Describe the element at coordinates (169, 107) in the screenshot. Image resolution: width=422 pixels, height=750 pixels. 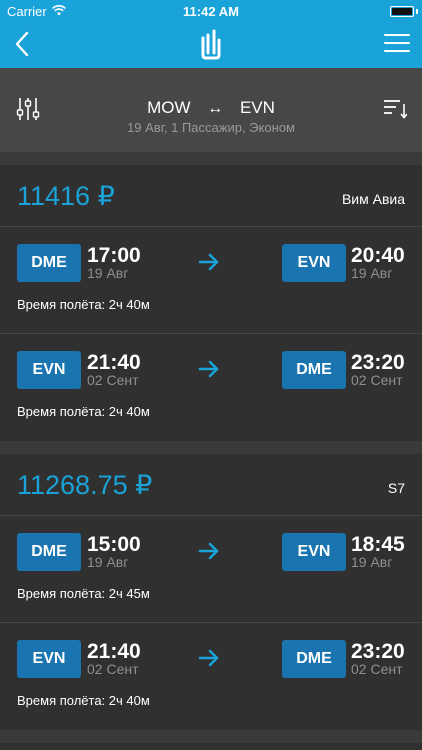
I see `origin-code: MOW` at that location.